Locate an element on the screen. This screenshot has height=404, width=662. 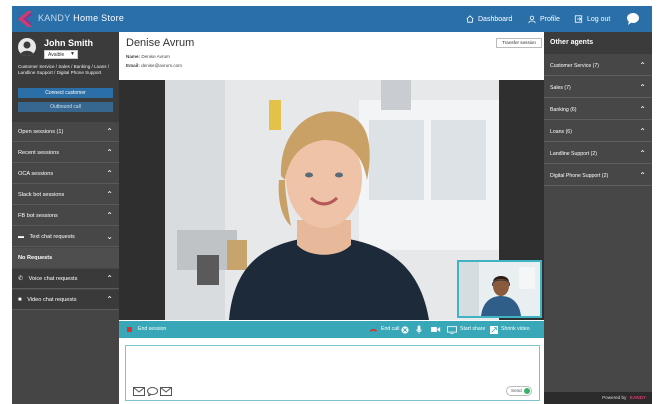
shrink-icon is located at coordinates (494, 329).